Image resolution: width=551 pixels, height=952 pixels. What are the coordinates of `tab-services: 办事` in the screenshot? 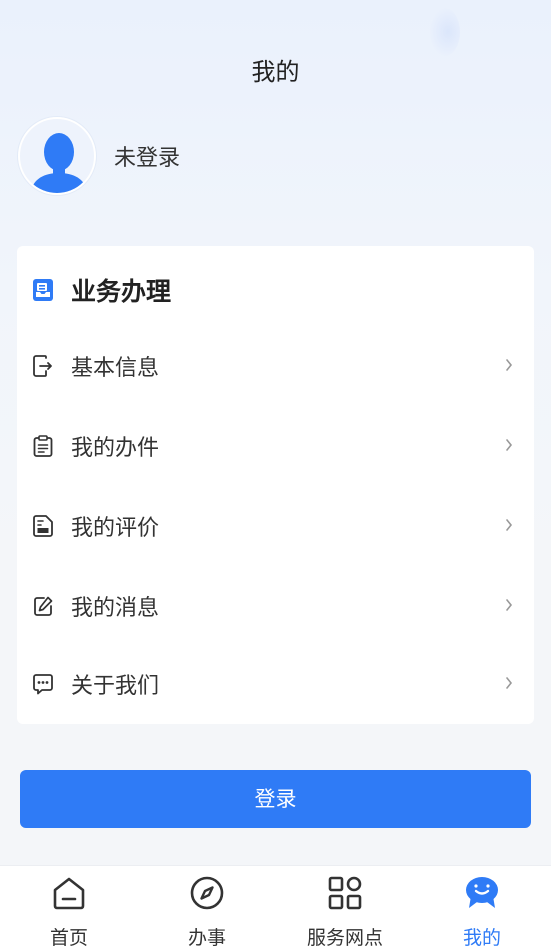 It's located at (207, 909).